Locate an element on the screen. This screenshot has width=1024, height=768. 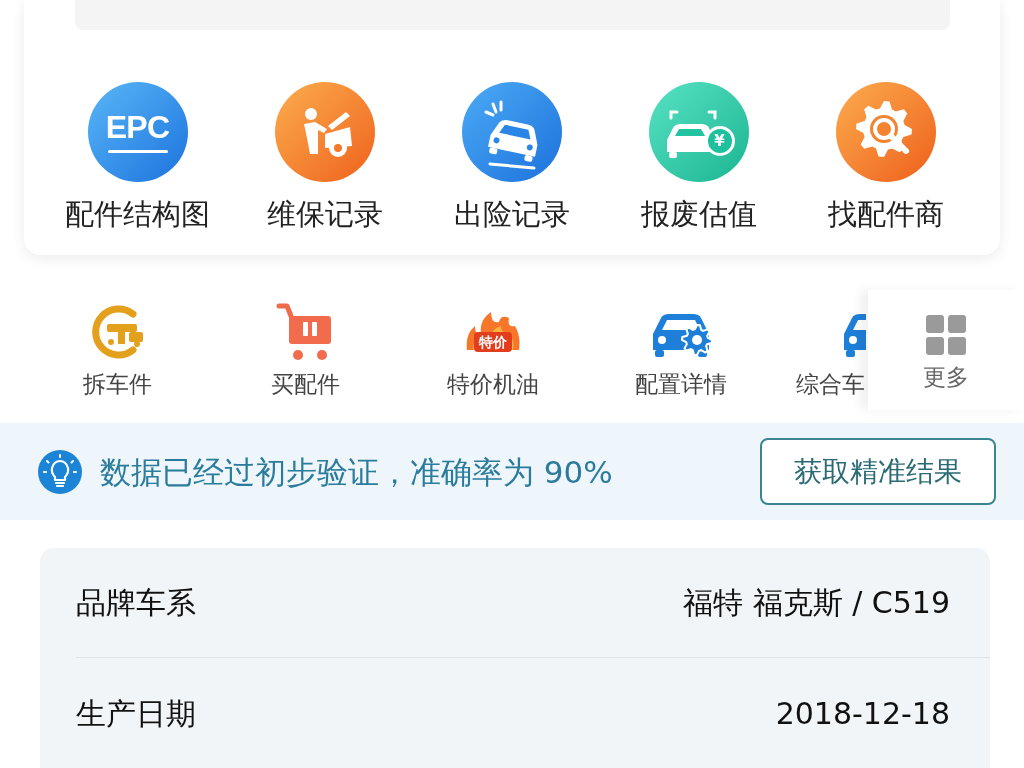
epc-logo-icon: EPC is located at coordinates (137, 132).